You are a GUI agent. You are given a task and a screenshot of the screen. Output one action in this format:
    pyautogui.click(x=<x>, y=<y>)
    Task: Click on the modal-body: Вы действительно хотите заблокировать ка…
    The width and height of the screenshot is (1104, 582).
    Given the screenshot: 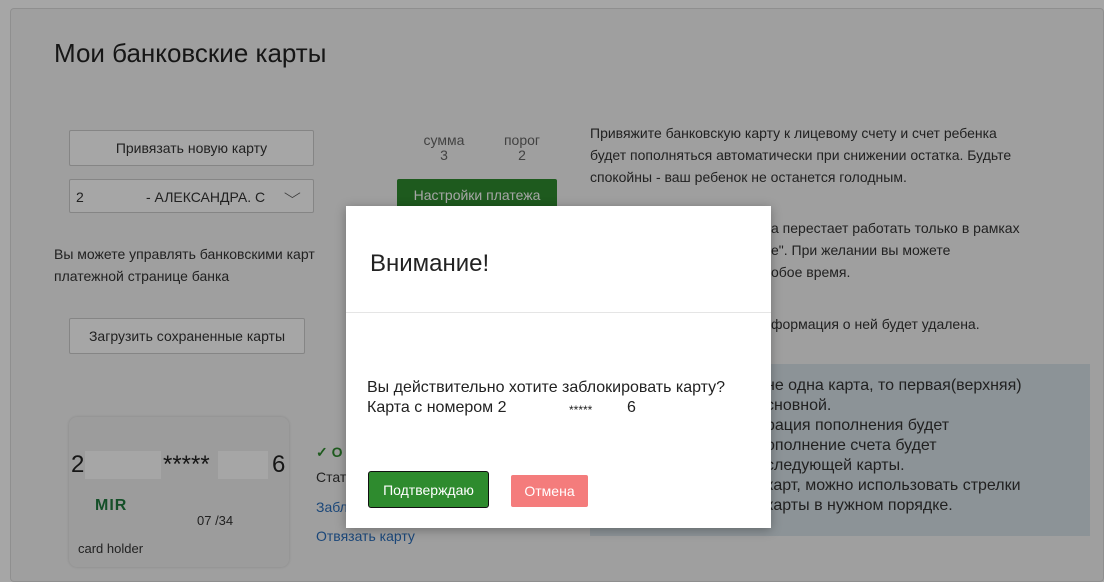 What is the action you would take?
    pyautogui.click(x=546, y=398)
    